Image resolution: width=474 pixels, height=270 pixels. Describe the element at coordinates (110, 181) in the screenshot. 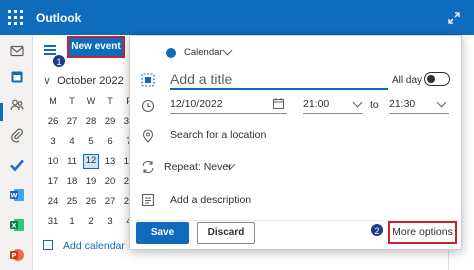

I see `day-cell: 20` at that location.